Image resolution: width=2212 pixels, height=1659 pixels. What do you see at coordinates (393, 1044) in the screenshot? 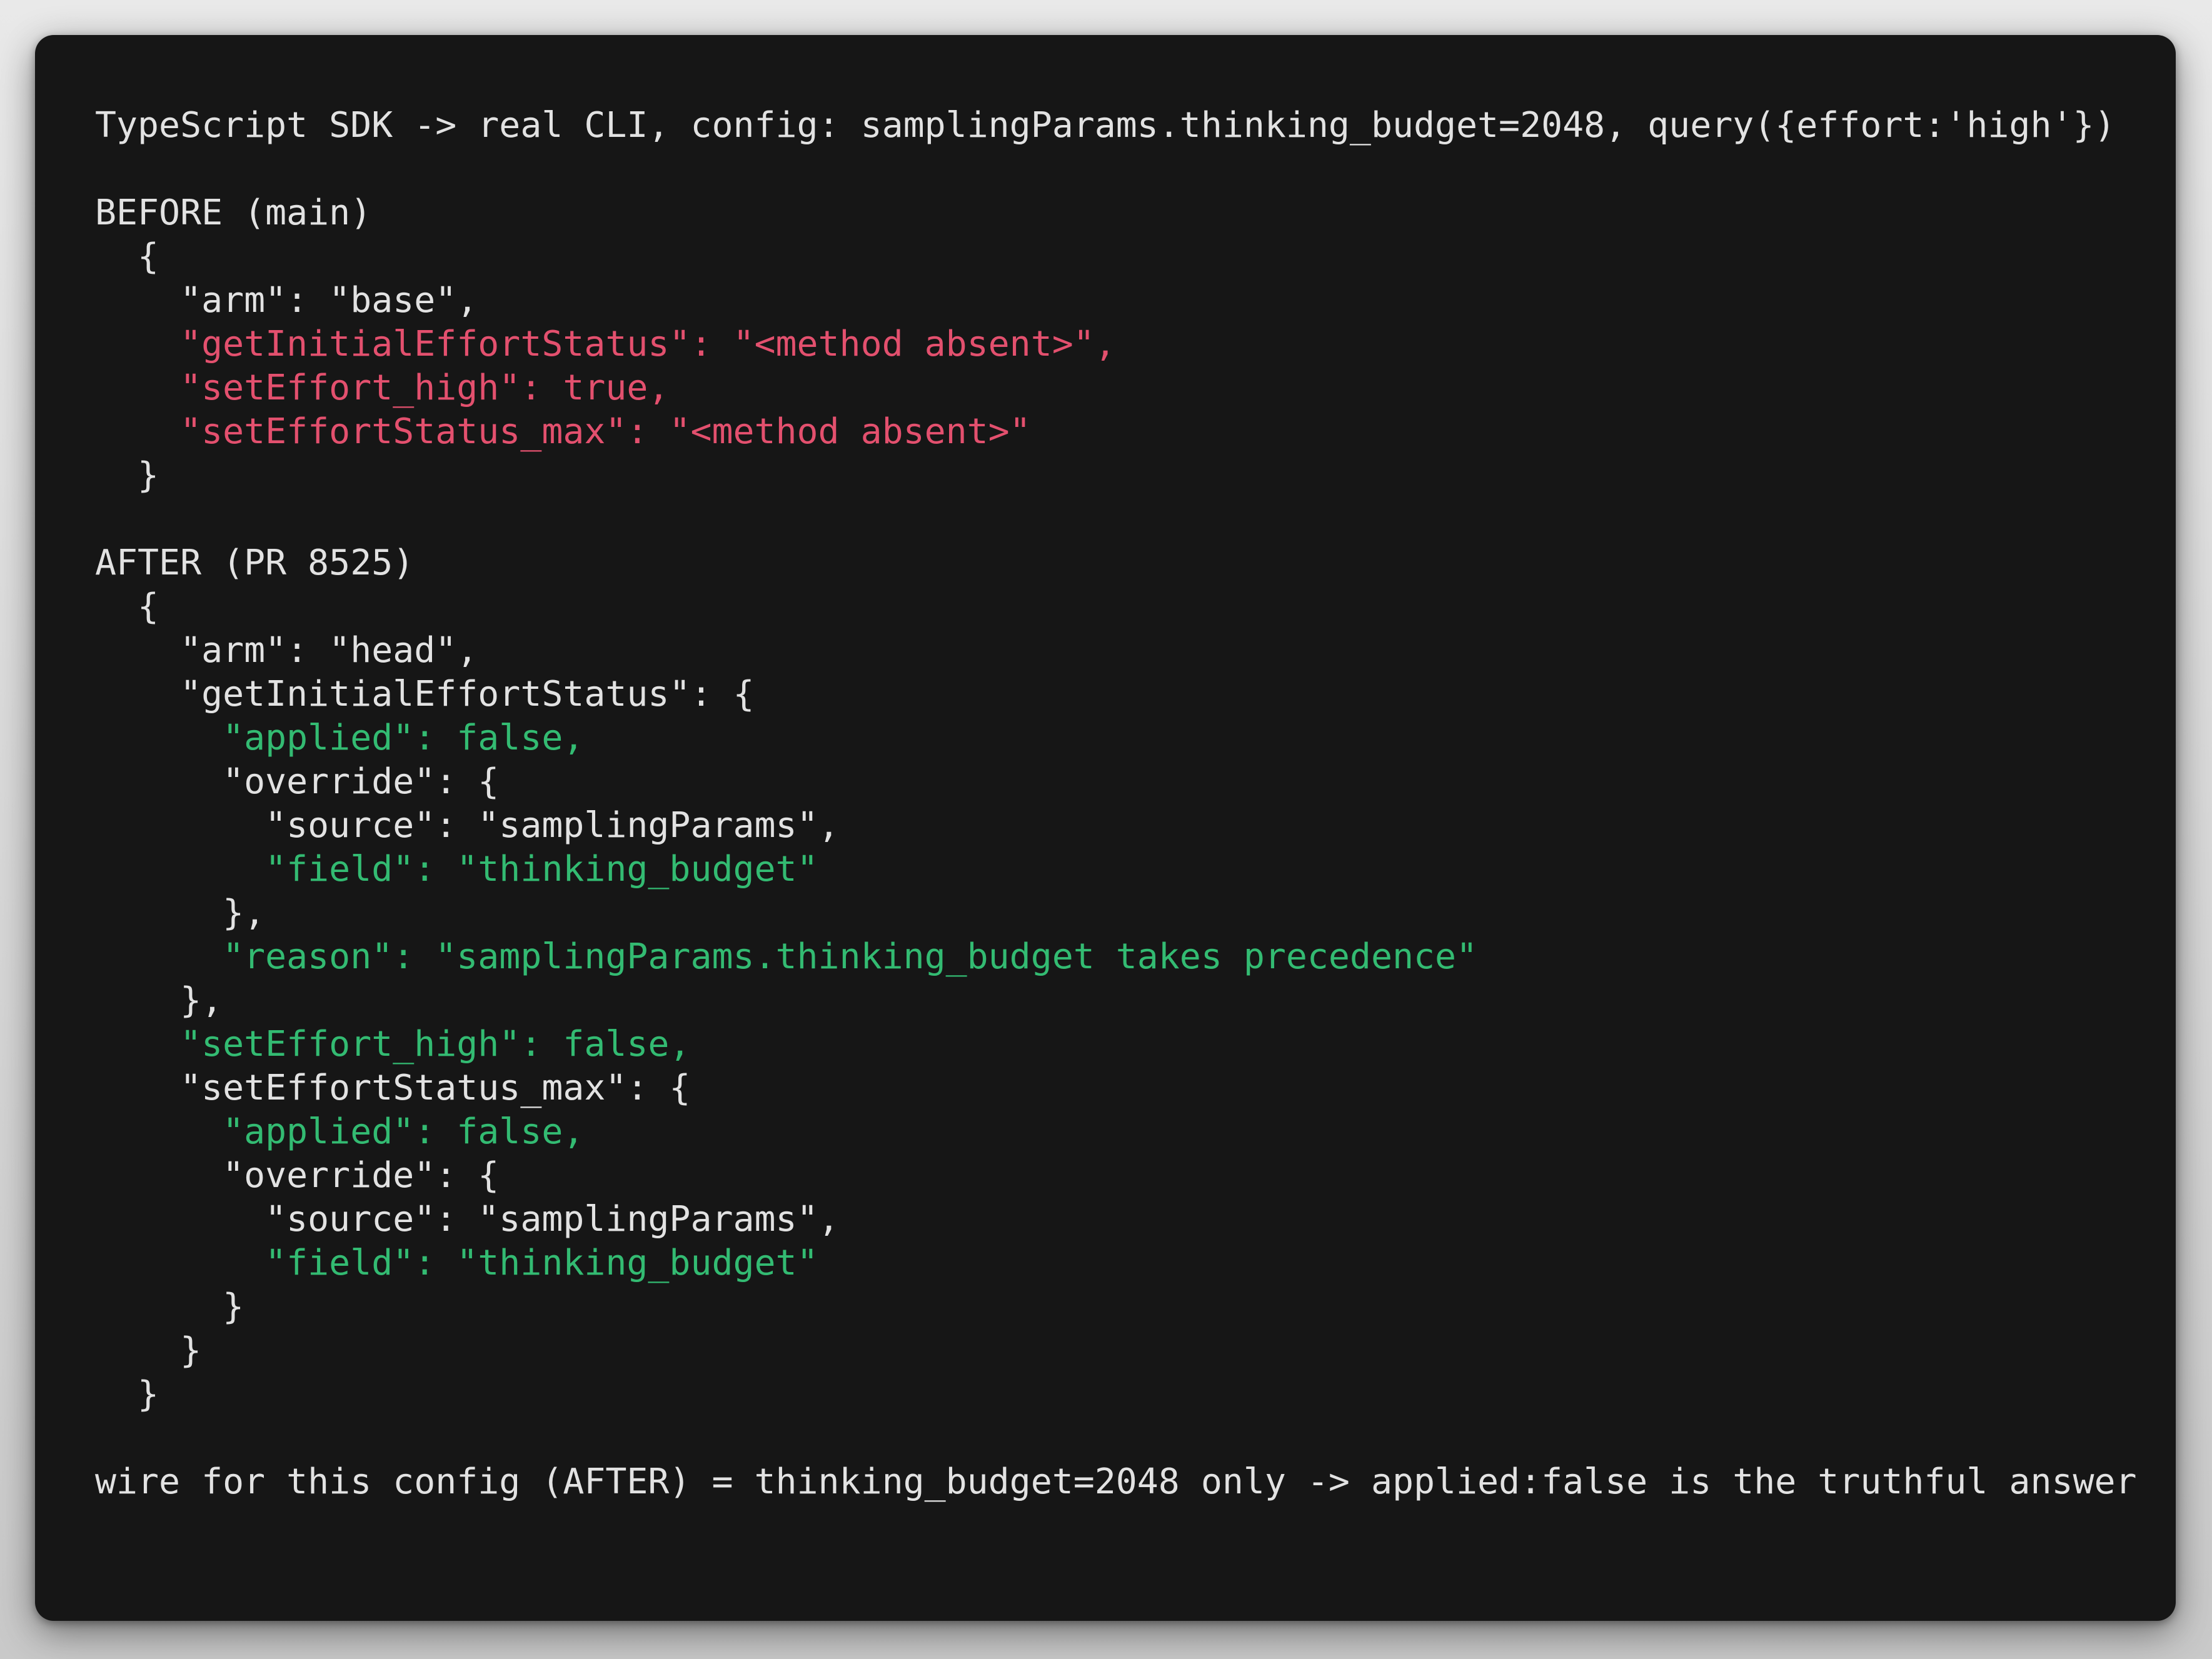
I see `terminal-line: "setEffort_high": false,` at bounding box center [393, 1044].